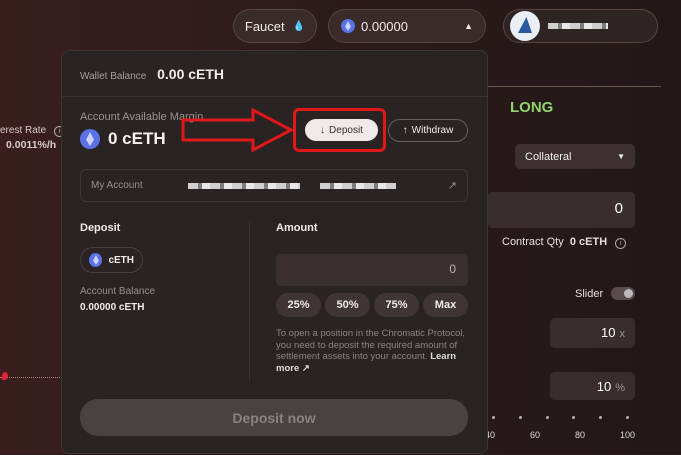 Image resolution: width=681 pixels, height=455 pixels. What do you see at coordinates (620, 388) in the screenshot?
I see `percent-unit: %` at bounding box center [620, 388].